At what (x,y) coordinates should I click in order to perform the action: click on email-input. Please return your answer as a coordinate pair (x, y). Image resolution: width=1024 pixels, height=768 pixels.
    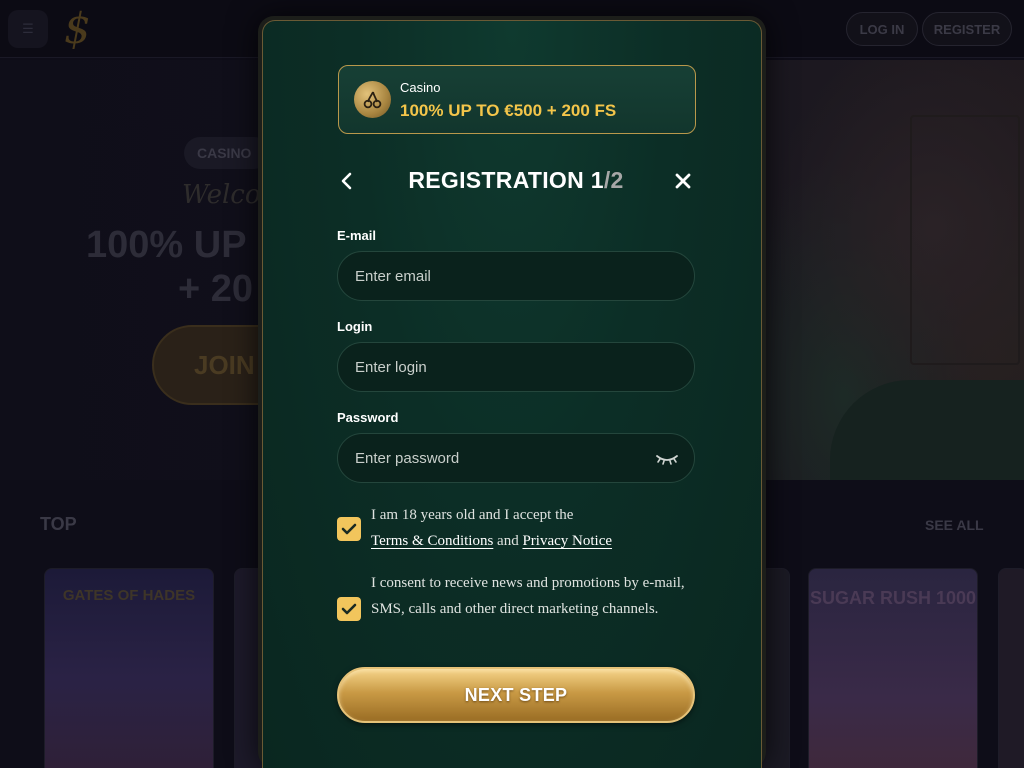
    Looking at the image, I should click on (500, 276).